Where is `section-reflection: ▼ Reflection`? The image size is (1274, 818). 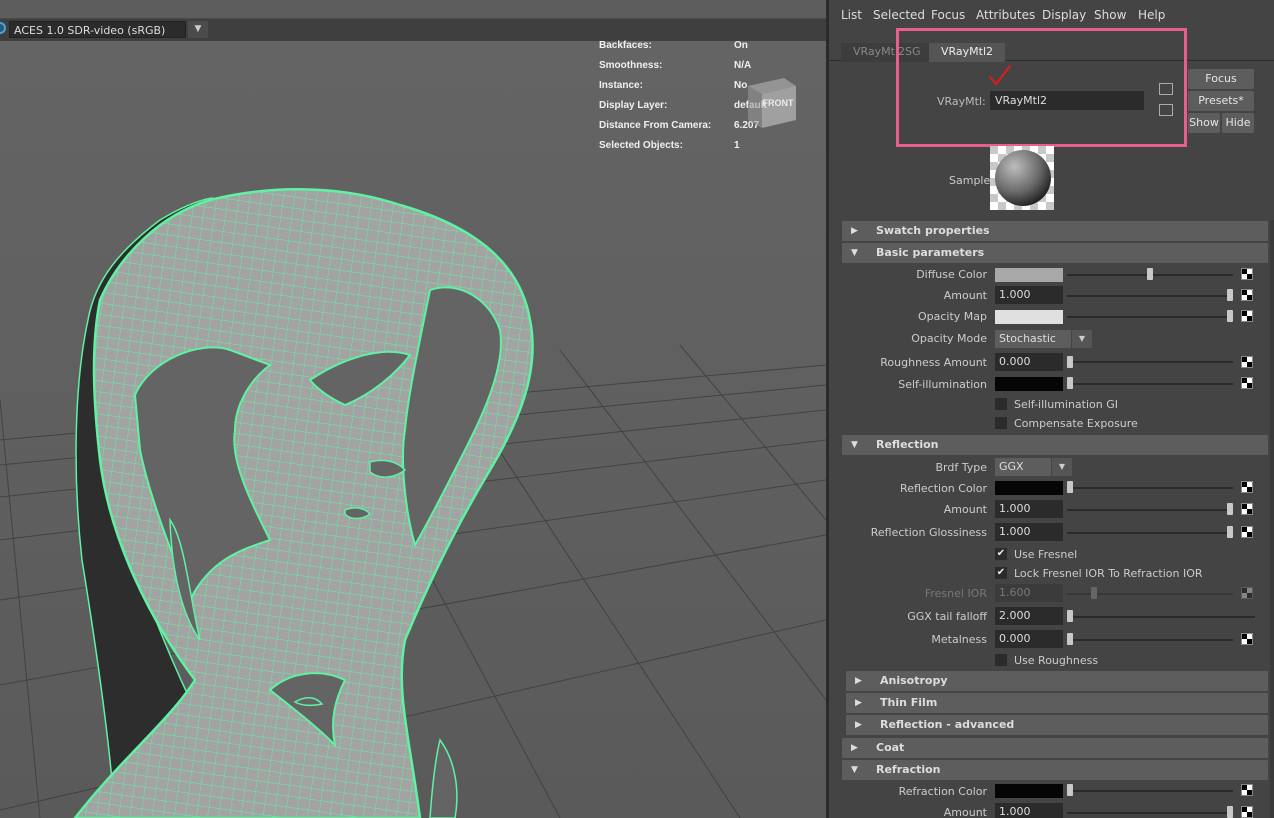 section-reflection: ▼ Reflection is located at coordinates (1055, 445).